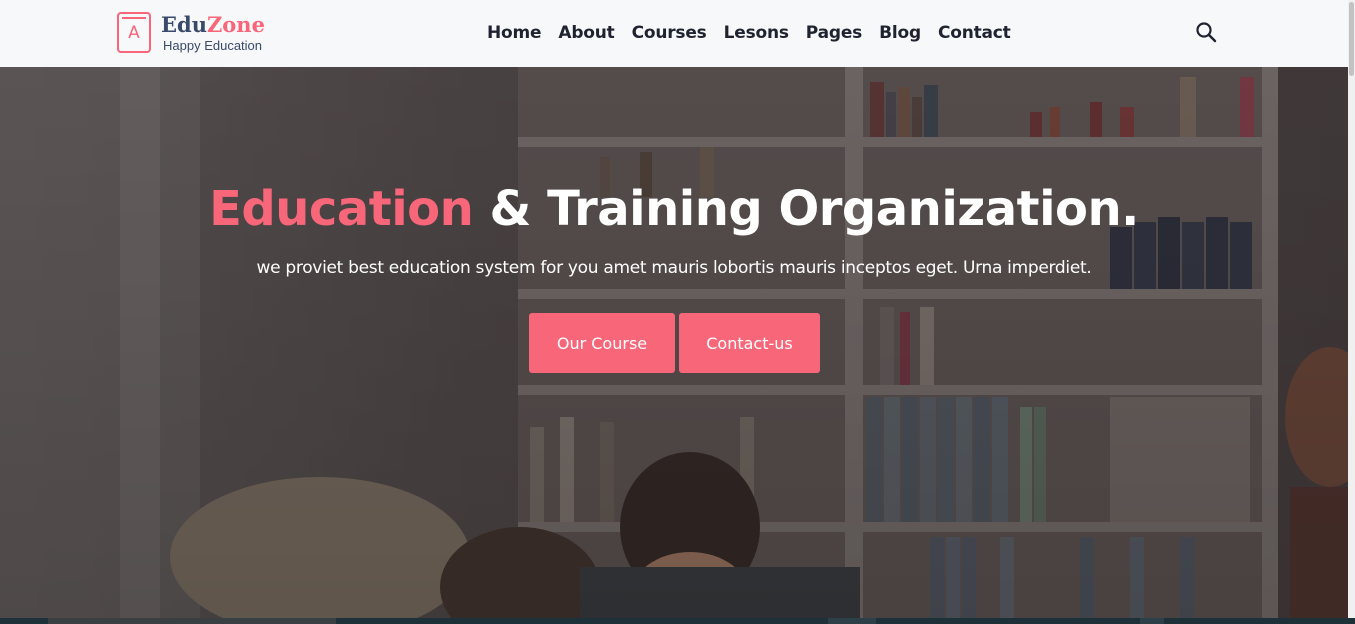 Image resolution: width=1355 pixels, height=624 pixels. What do you see at coordinates (900, 33) in the screenshot?
I see `nav-blog: Blog` at bounding box center [900, 33].